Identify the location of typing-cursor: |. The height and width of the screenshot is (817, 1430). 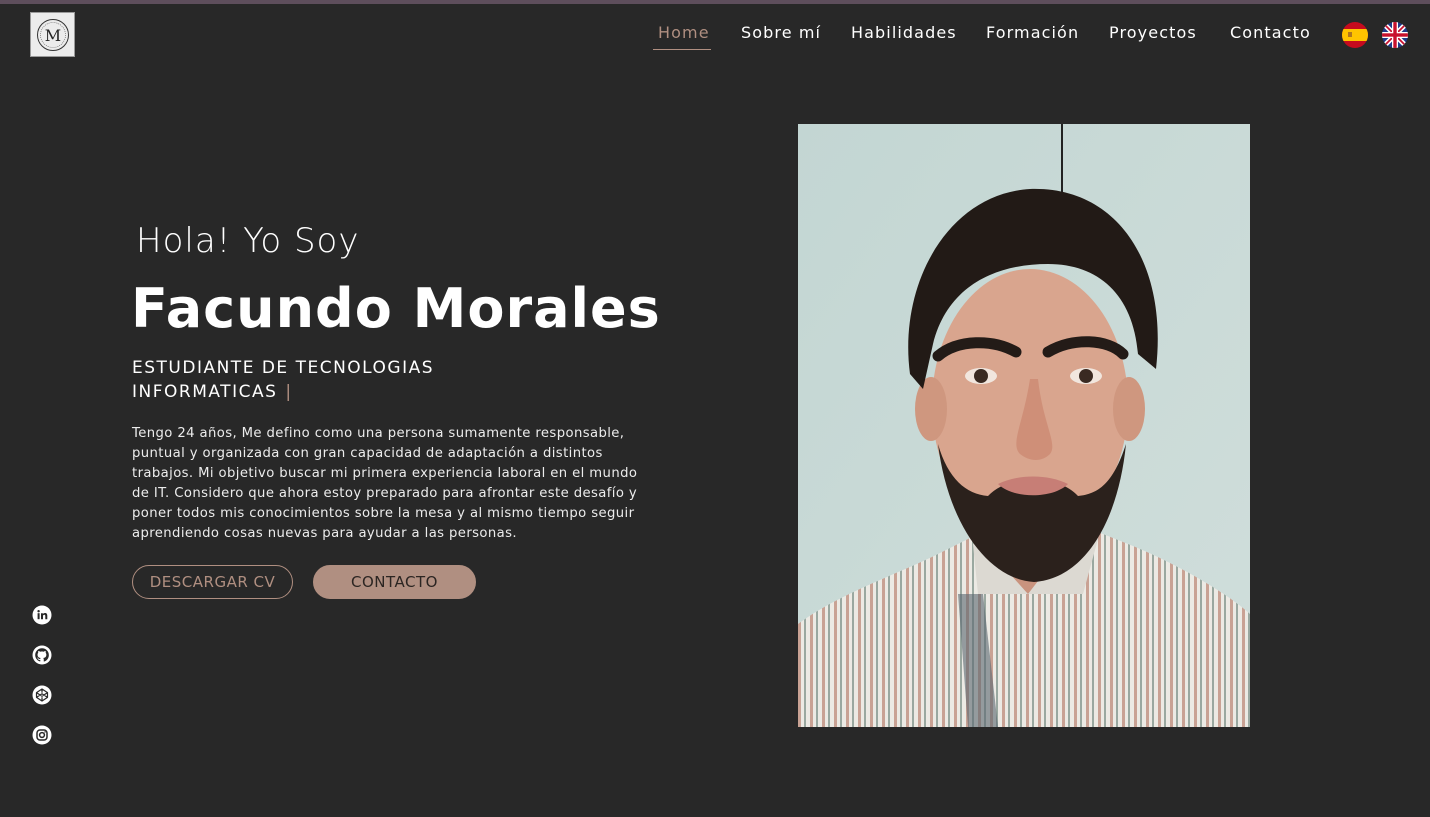
(289, 392).